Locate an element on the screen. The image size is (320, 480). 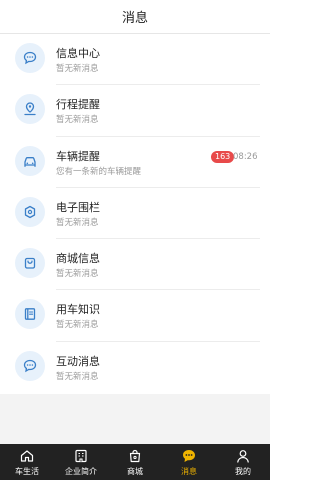
message-item-geofence: 电子围栏 暂无新消息 is located at coordinates (135, 214).